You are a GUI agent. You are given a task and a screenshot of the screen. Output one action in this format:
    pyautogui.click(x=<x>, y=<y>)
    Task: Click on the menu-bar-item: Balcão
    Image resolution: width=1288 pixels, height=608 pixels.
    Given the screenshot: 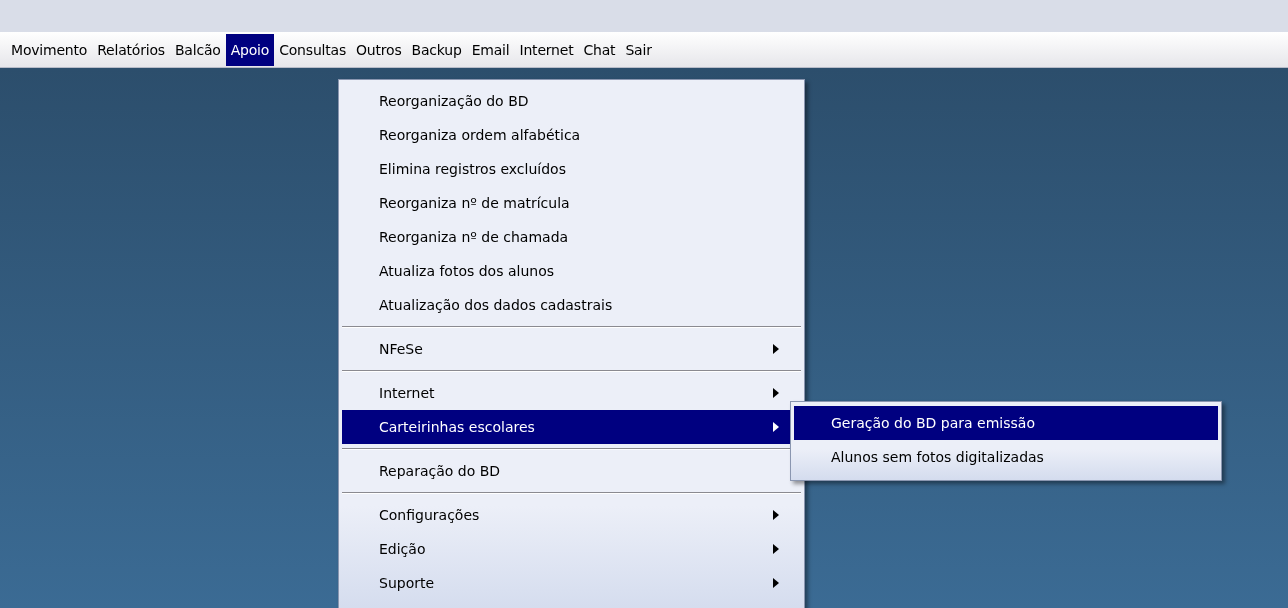 What is the action you would take?
    pyautogui.click(x=197, y=49)
    